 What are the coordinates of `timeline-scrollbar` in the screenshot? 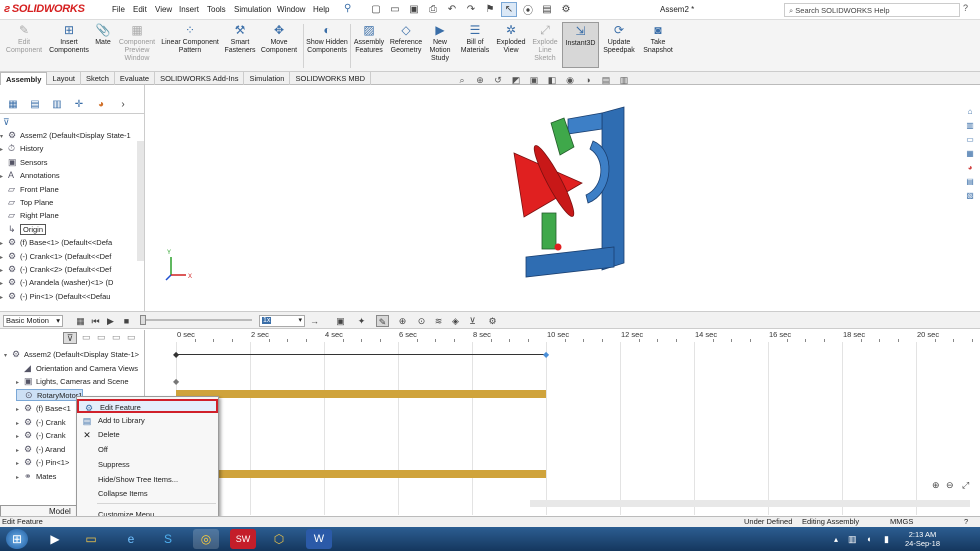 It's located at (750, 503).